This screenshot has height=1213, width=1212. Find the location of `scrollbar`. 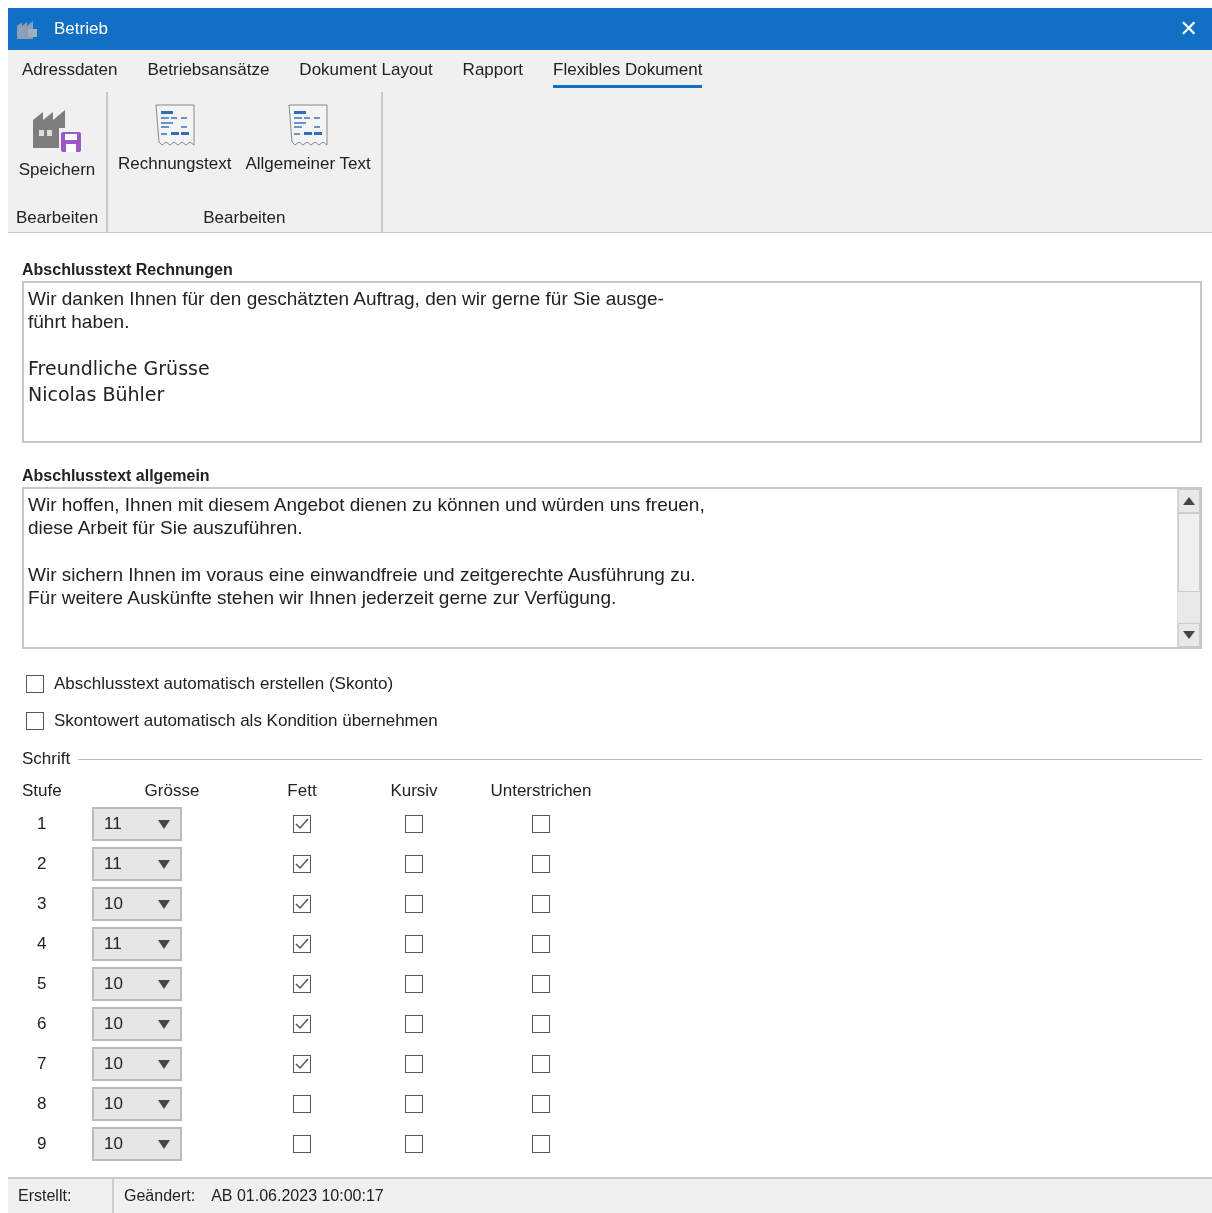

scrollbar is located at coordinates (1188, 568).